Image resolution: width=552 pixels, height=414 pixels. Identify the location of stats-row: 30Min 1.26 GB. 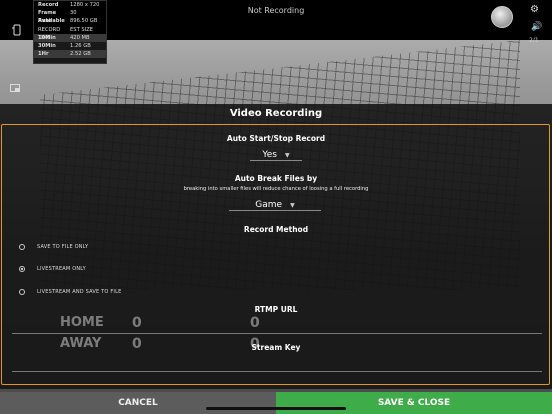
(64, 45).